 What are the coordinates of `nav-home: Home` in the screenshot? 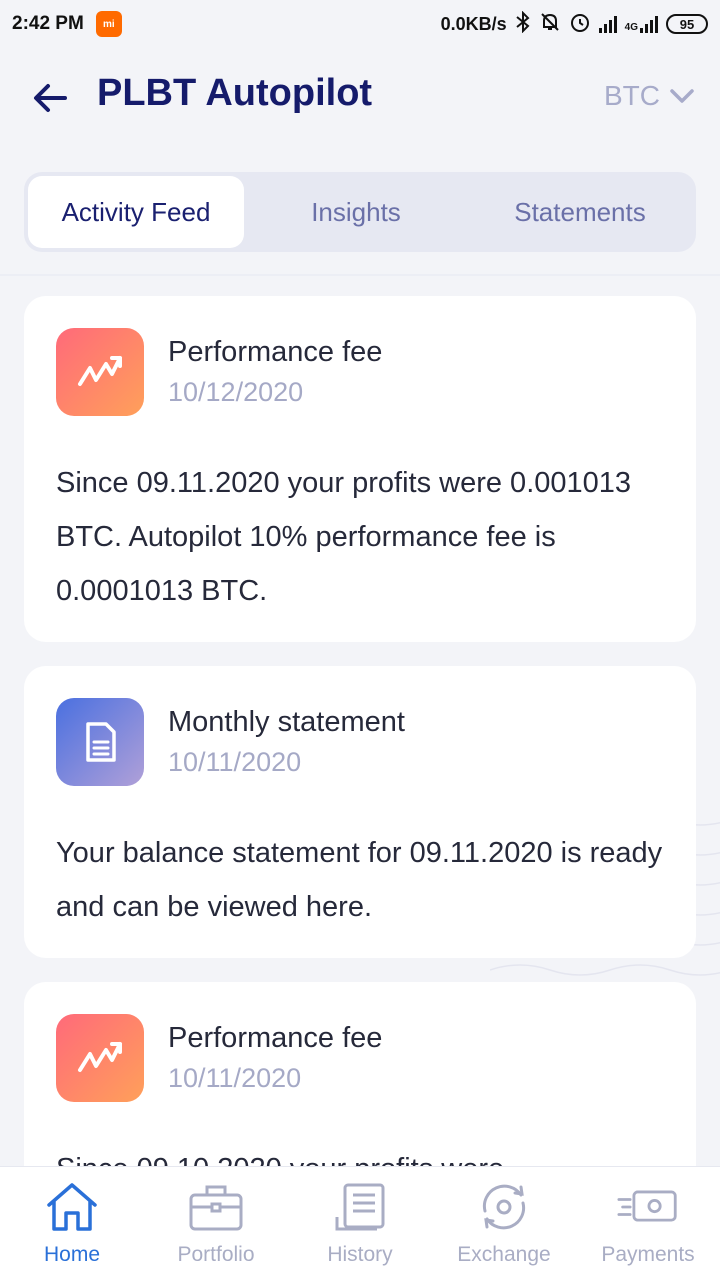 It's located at (72, 1223).